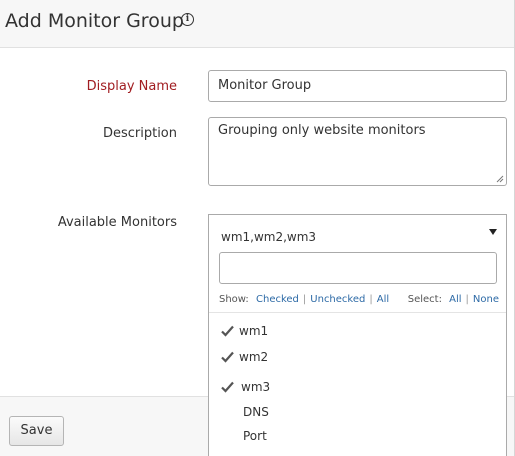  I want to click on monitor-search-input, so click(358, 268).